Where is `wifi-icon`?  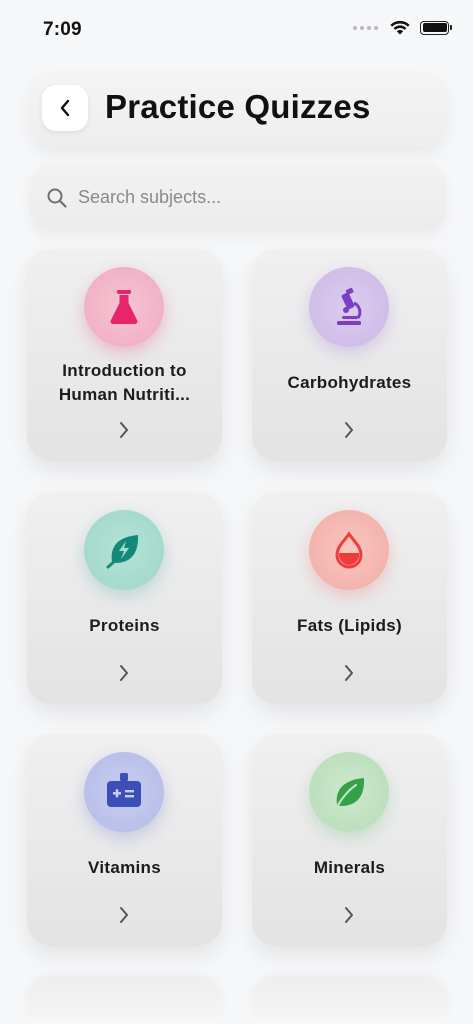 wifi-icon is located at coordinates (400, 27).